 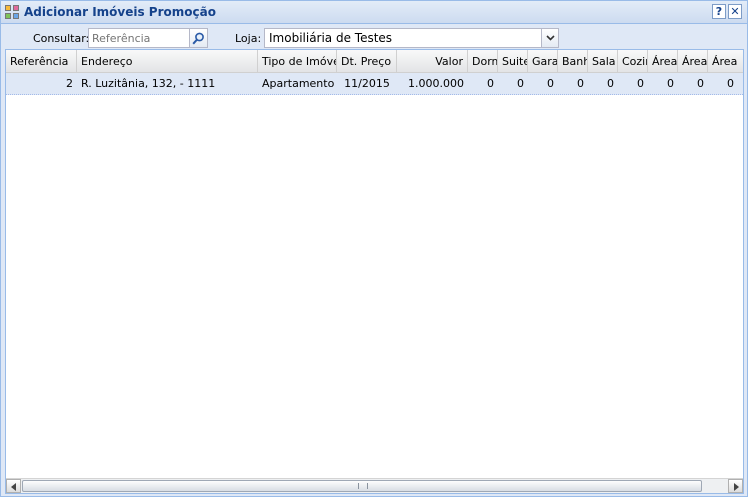 I want to click on scroll-right-button, so click(x=735, y=486).